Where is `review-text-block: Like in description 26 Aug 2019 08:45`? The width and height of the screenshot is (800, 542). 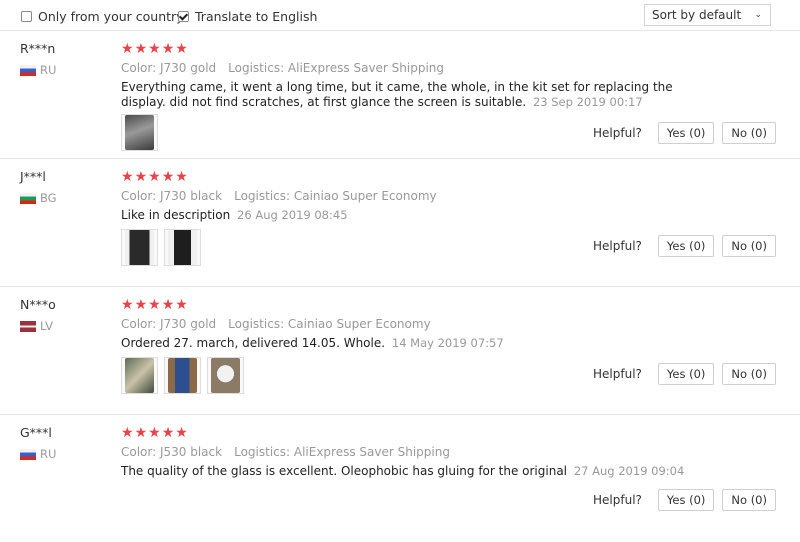 review-text-block: Like in description 26 Aug 2019 08:45 is located at coordinates (416, 215).